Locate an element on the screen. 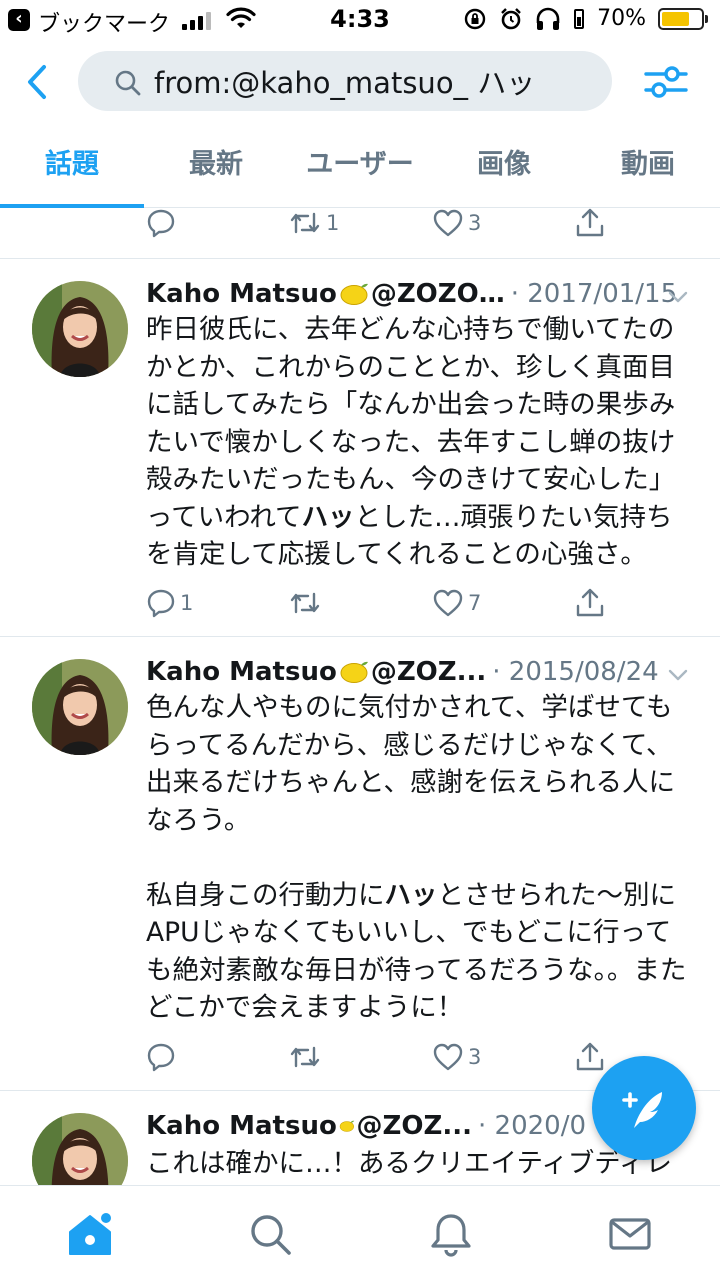 Image resolution: width=720 pixels, height=1280 pixels. tweet-actions: 3 is located at coordinates (396, 1057).